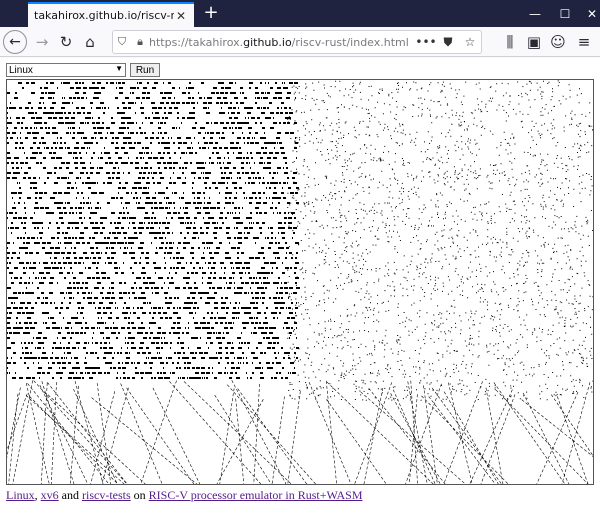 This screenshot has height=519, width=600. What do you see at coordinates (196, 42) in the screenshot?
I see `url-prefix: https://takahirox.` at bounding box center [196, 42].